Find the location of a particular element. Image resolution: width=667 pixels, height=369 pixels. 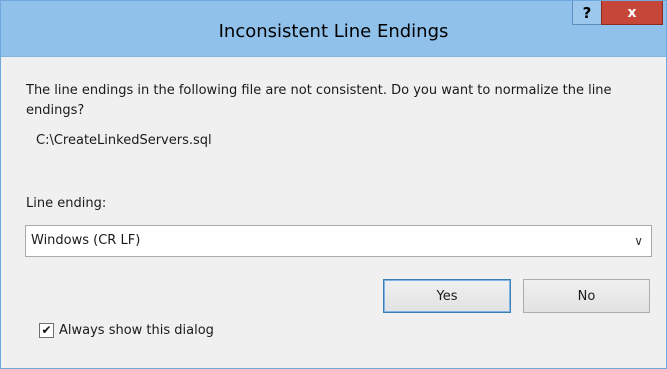

always-show-checkbox: ✔ is located at coordinates (46, 330).